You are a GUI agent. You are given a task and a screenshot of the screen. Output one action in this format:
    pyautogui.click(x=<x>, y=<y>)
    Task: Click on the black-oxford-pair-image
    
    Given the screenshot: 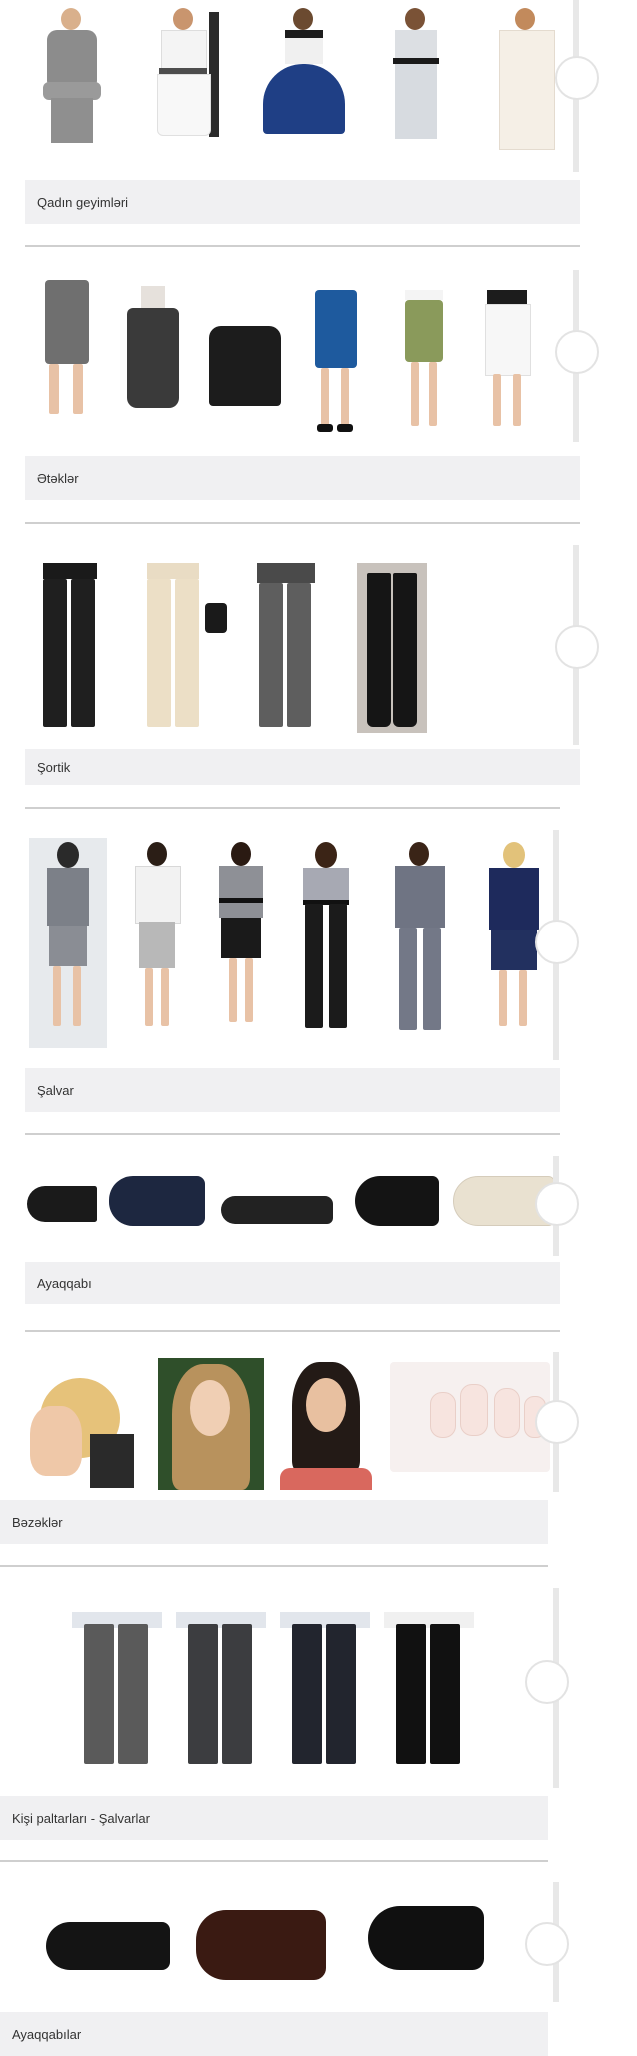 What is the action you would take?
    pyautogui.click(x=108, y=1946)
    